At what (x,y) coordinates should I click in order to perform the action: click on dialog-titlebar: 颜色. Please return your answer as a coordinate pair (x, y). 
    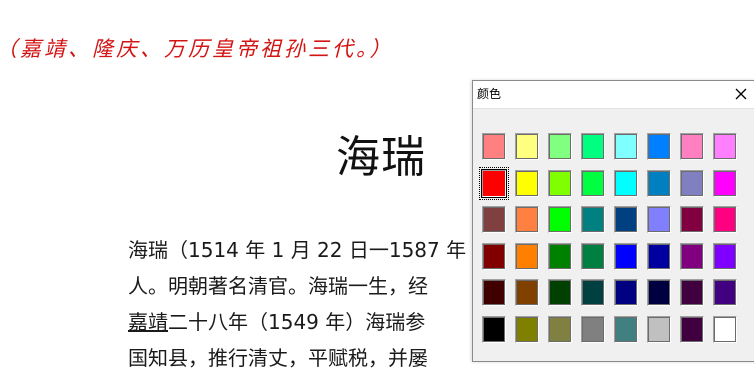
    Looking at the image, I should click on (613, 95).